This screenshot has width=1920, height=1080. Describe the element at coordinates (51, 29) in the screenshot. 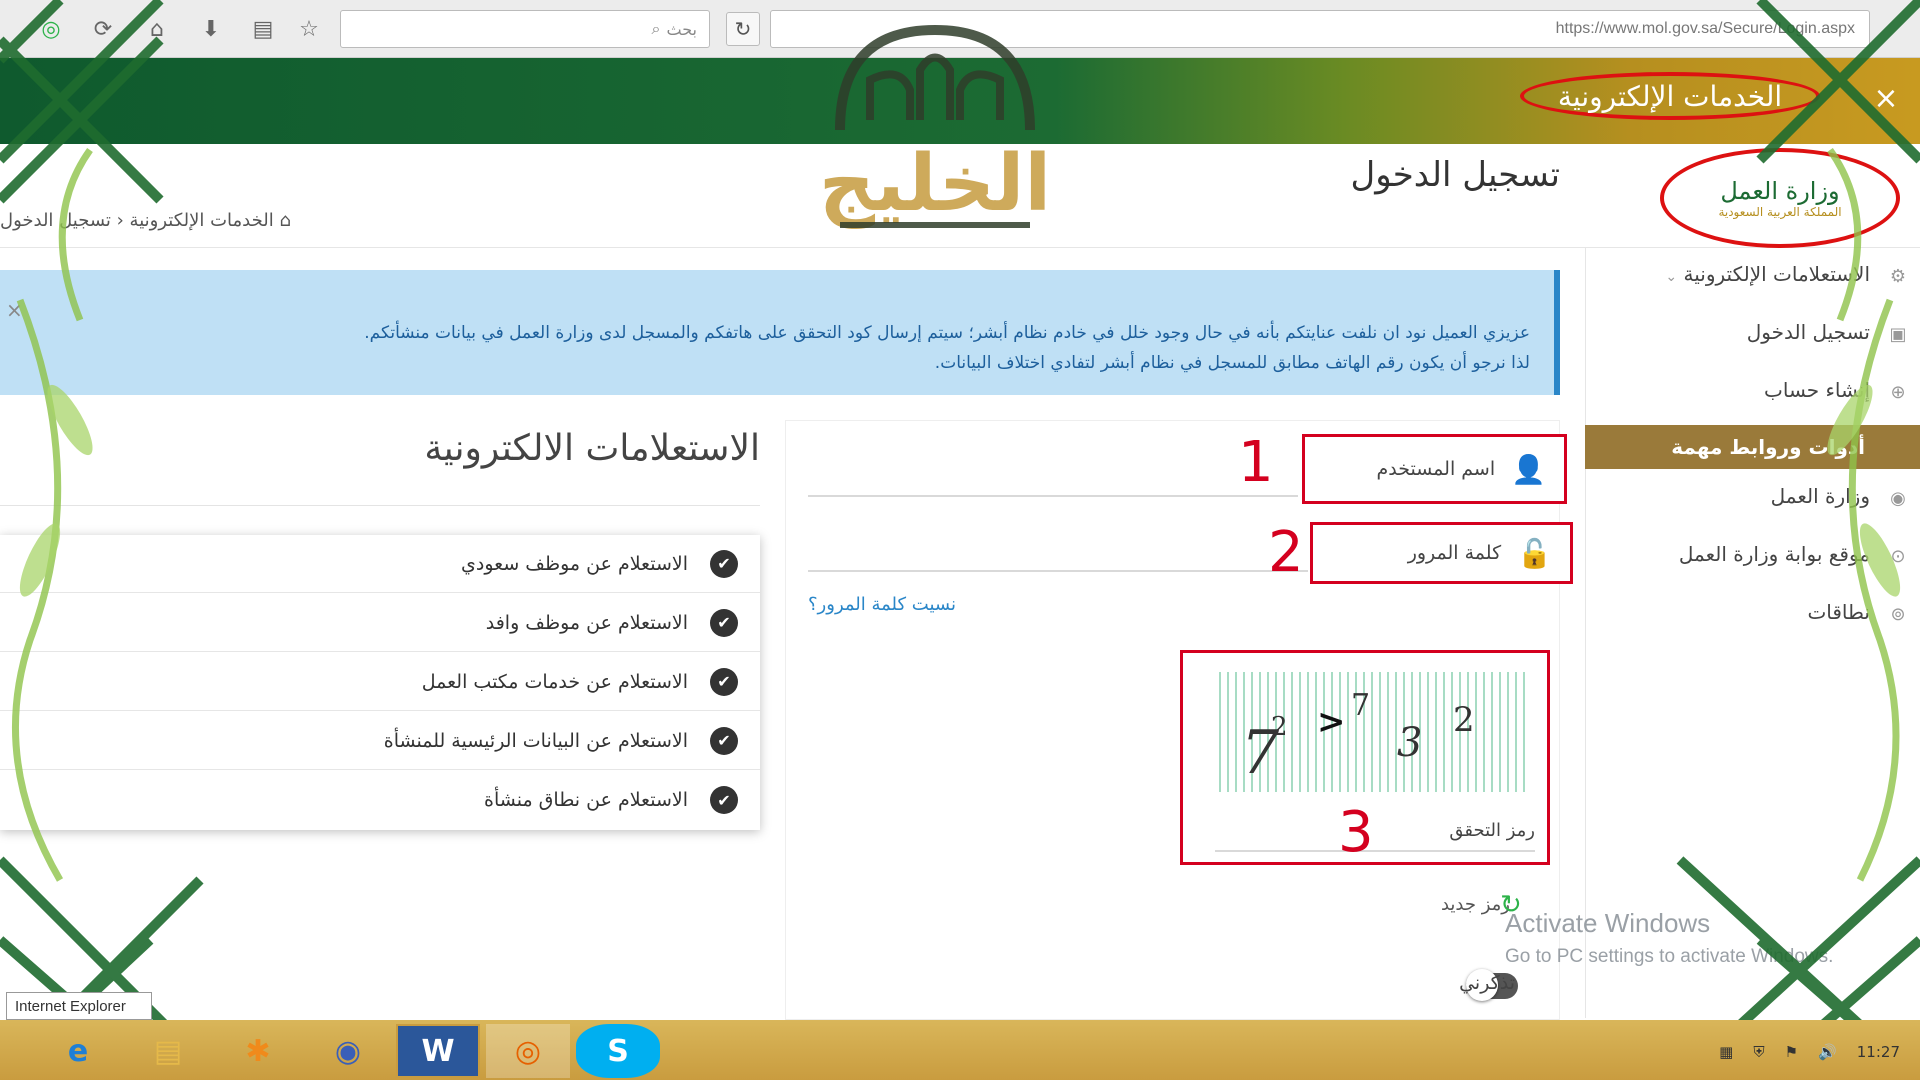

I see `addon-icon: ◎` at that location.